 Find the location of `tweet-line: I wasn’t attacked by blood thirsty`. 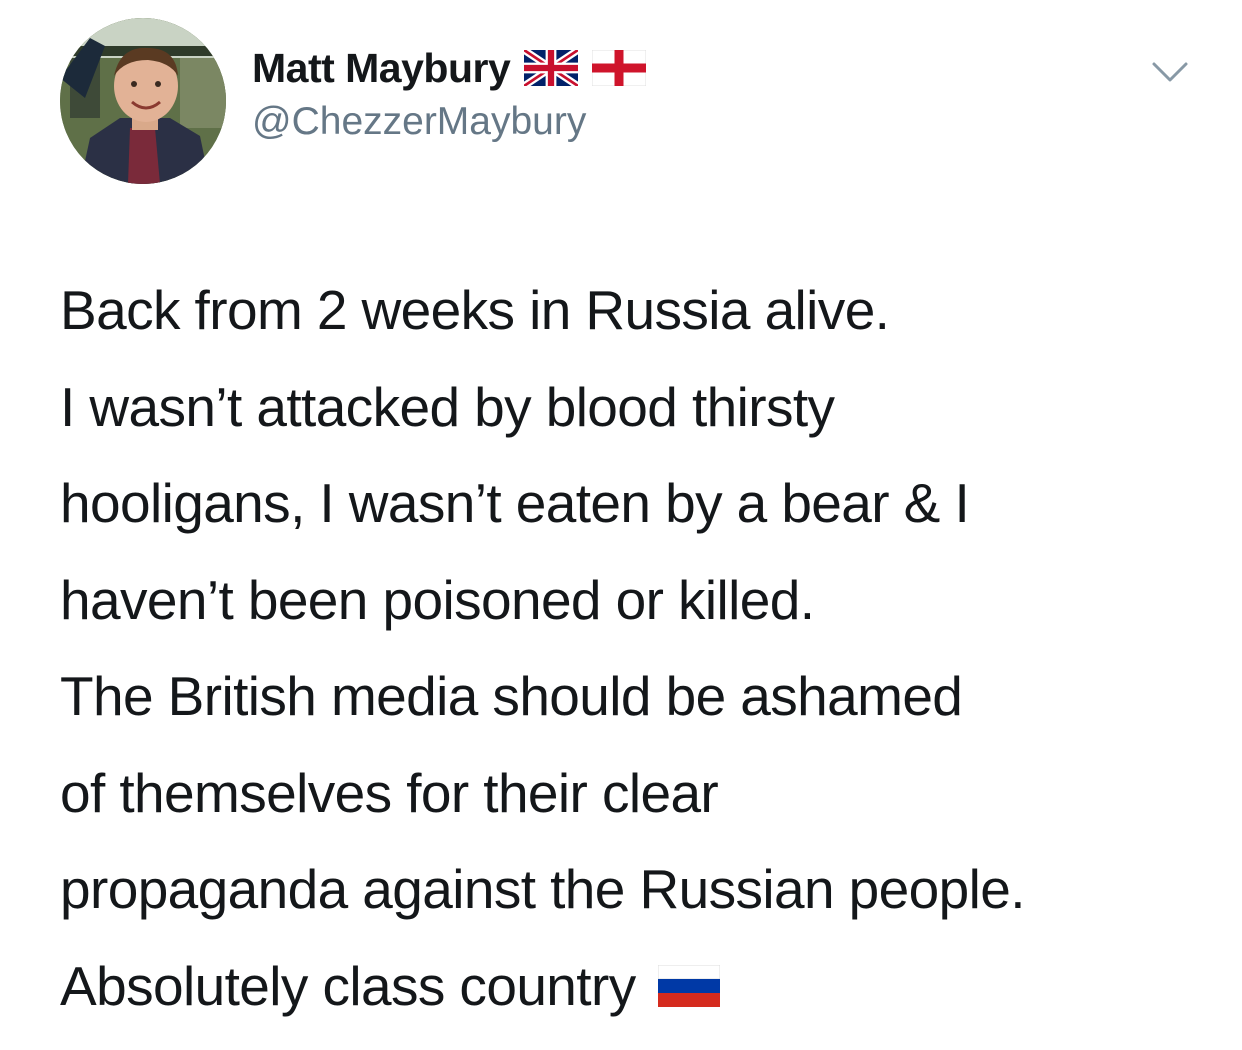

tweet-line: I wasn’t attacked by blood thirsty is located at coordinates (447, 406).